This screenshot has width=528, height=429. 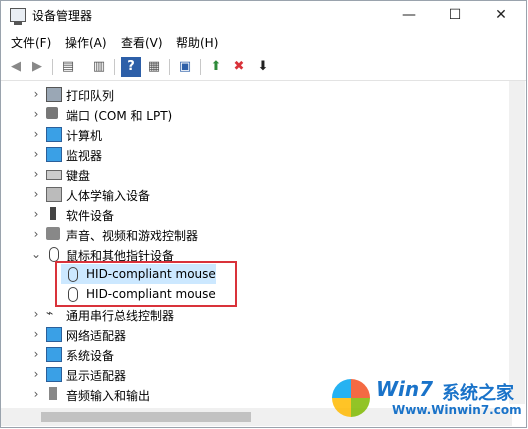 I want to click on tree-item-ports: › 端口 (COM 和 LPT), so click(x=251, y=114).